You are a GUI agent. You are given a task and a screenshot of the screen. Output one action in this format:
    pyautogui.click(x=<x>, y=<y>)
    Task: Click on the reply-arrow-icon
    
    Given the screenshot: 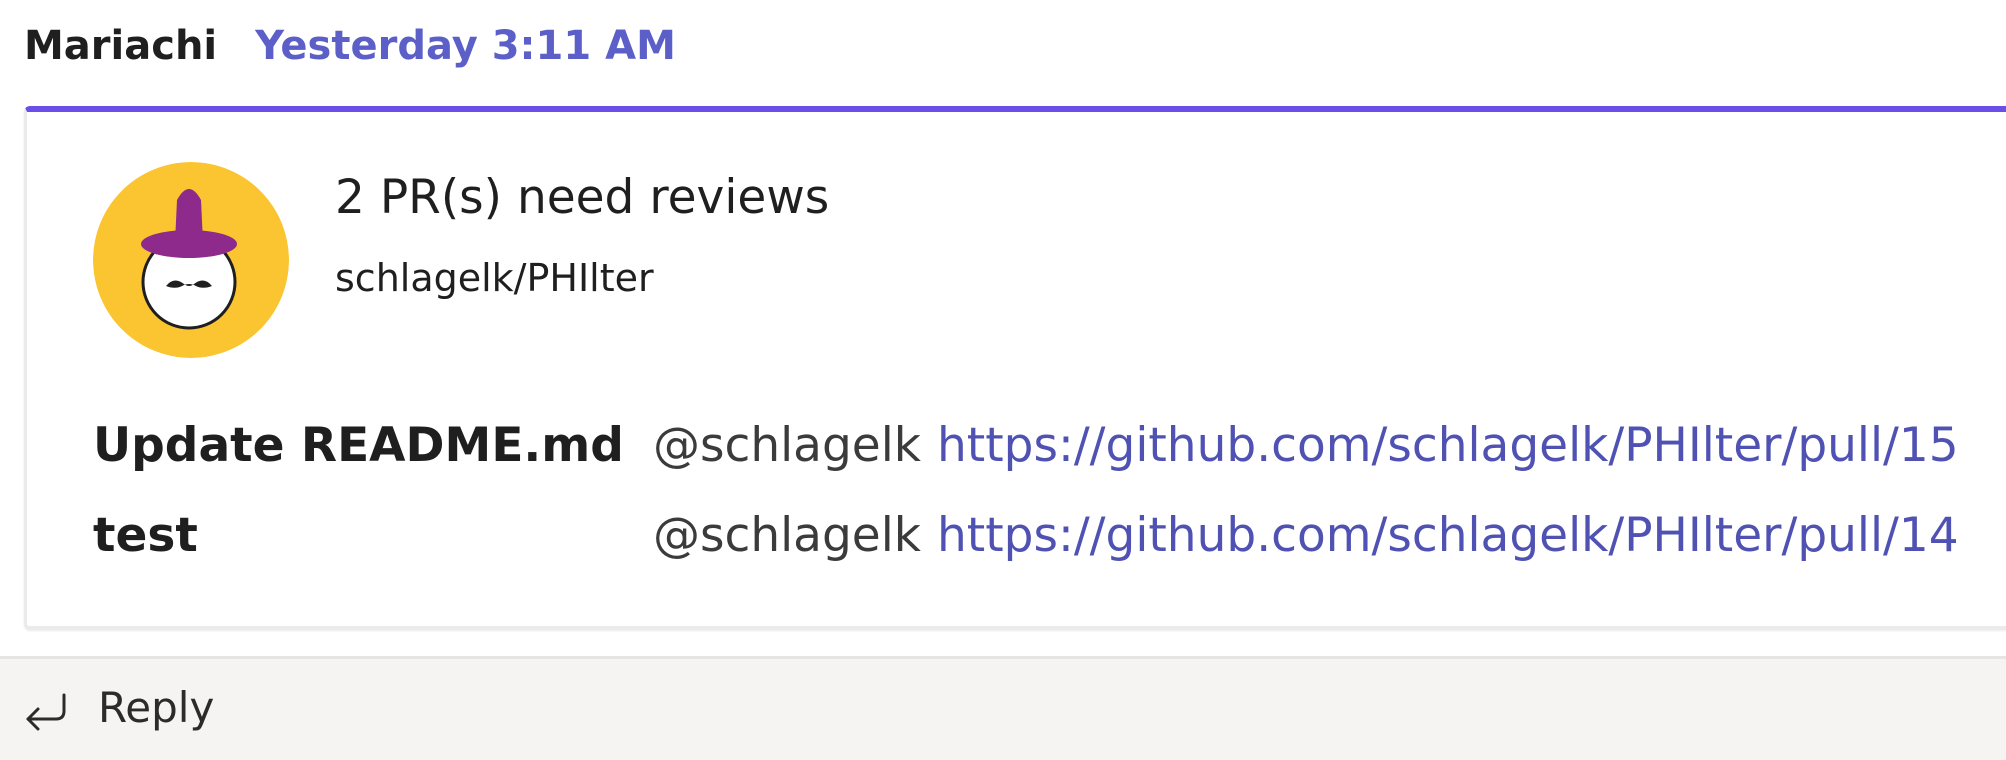 What is the action you would take?
    pyautogui.click(x=45, y=712)
    